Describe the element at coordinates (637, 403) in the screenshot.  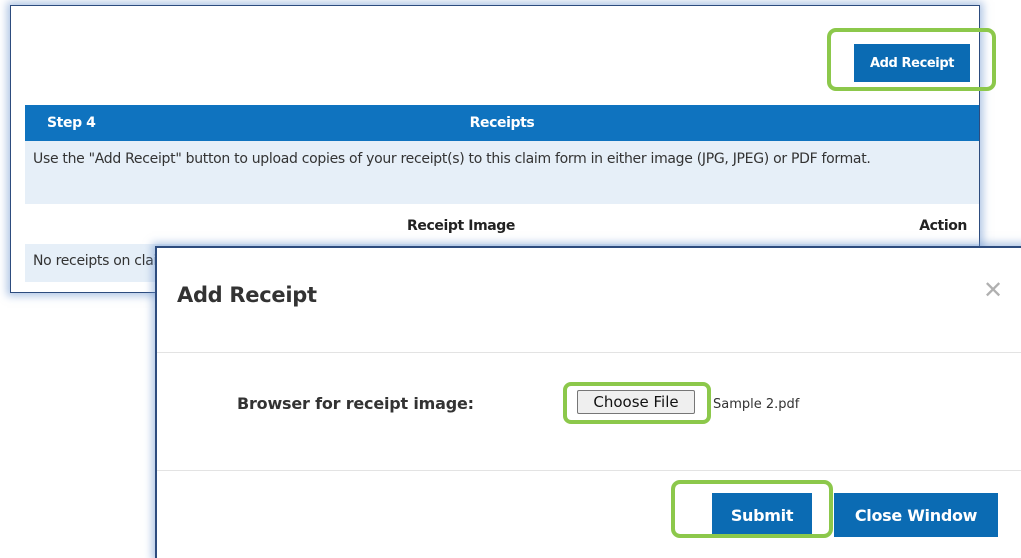
I see `choose-file-highlight` at that location.